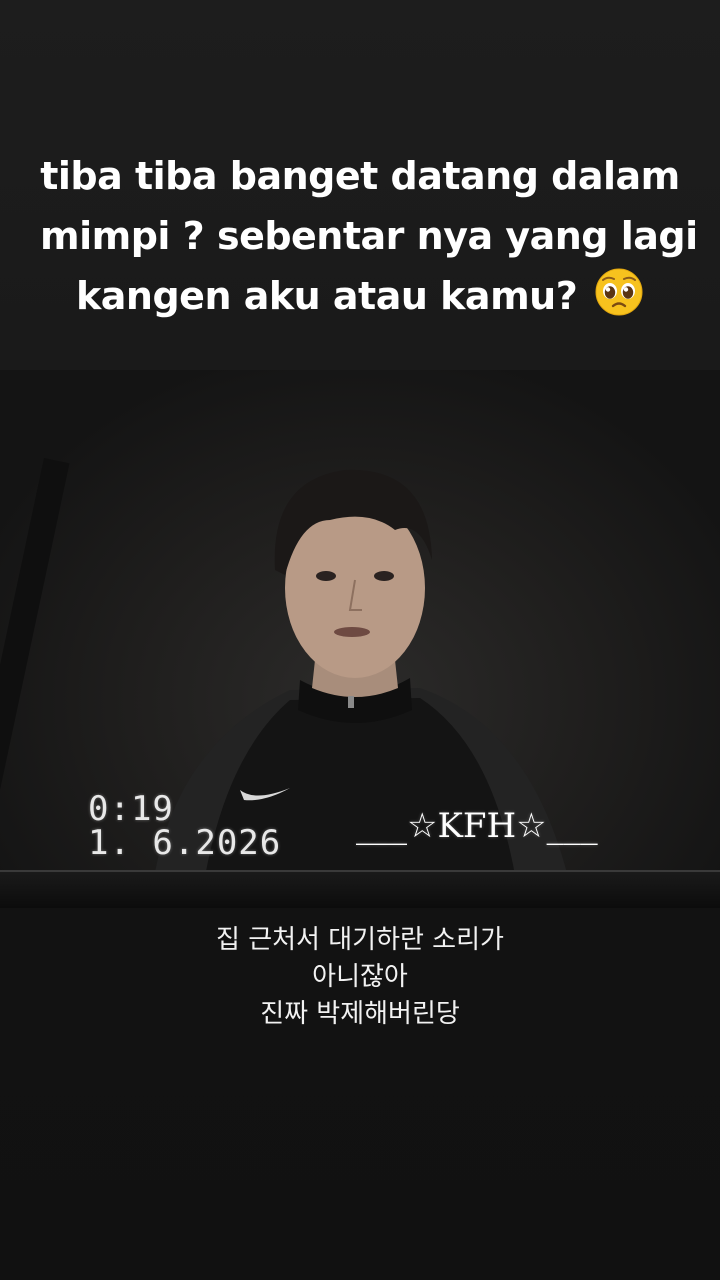  Describe the element at coordinates (185, 843) in the screenshot. I see `timestamp-date: 1. 6.2026` at that location.